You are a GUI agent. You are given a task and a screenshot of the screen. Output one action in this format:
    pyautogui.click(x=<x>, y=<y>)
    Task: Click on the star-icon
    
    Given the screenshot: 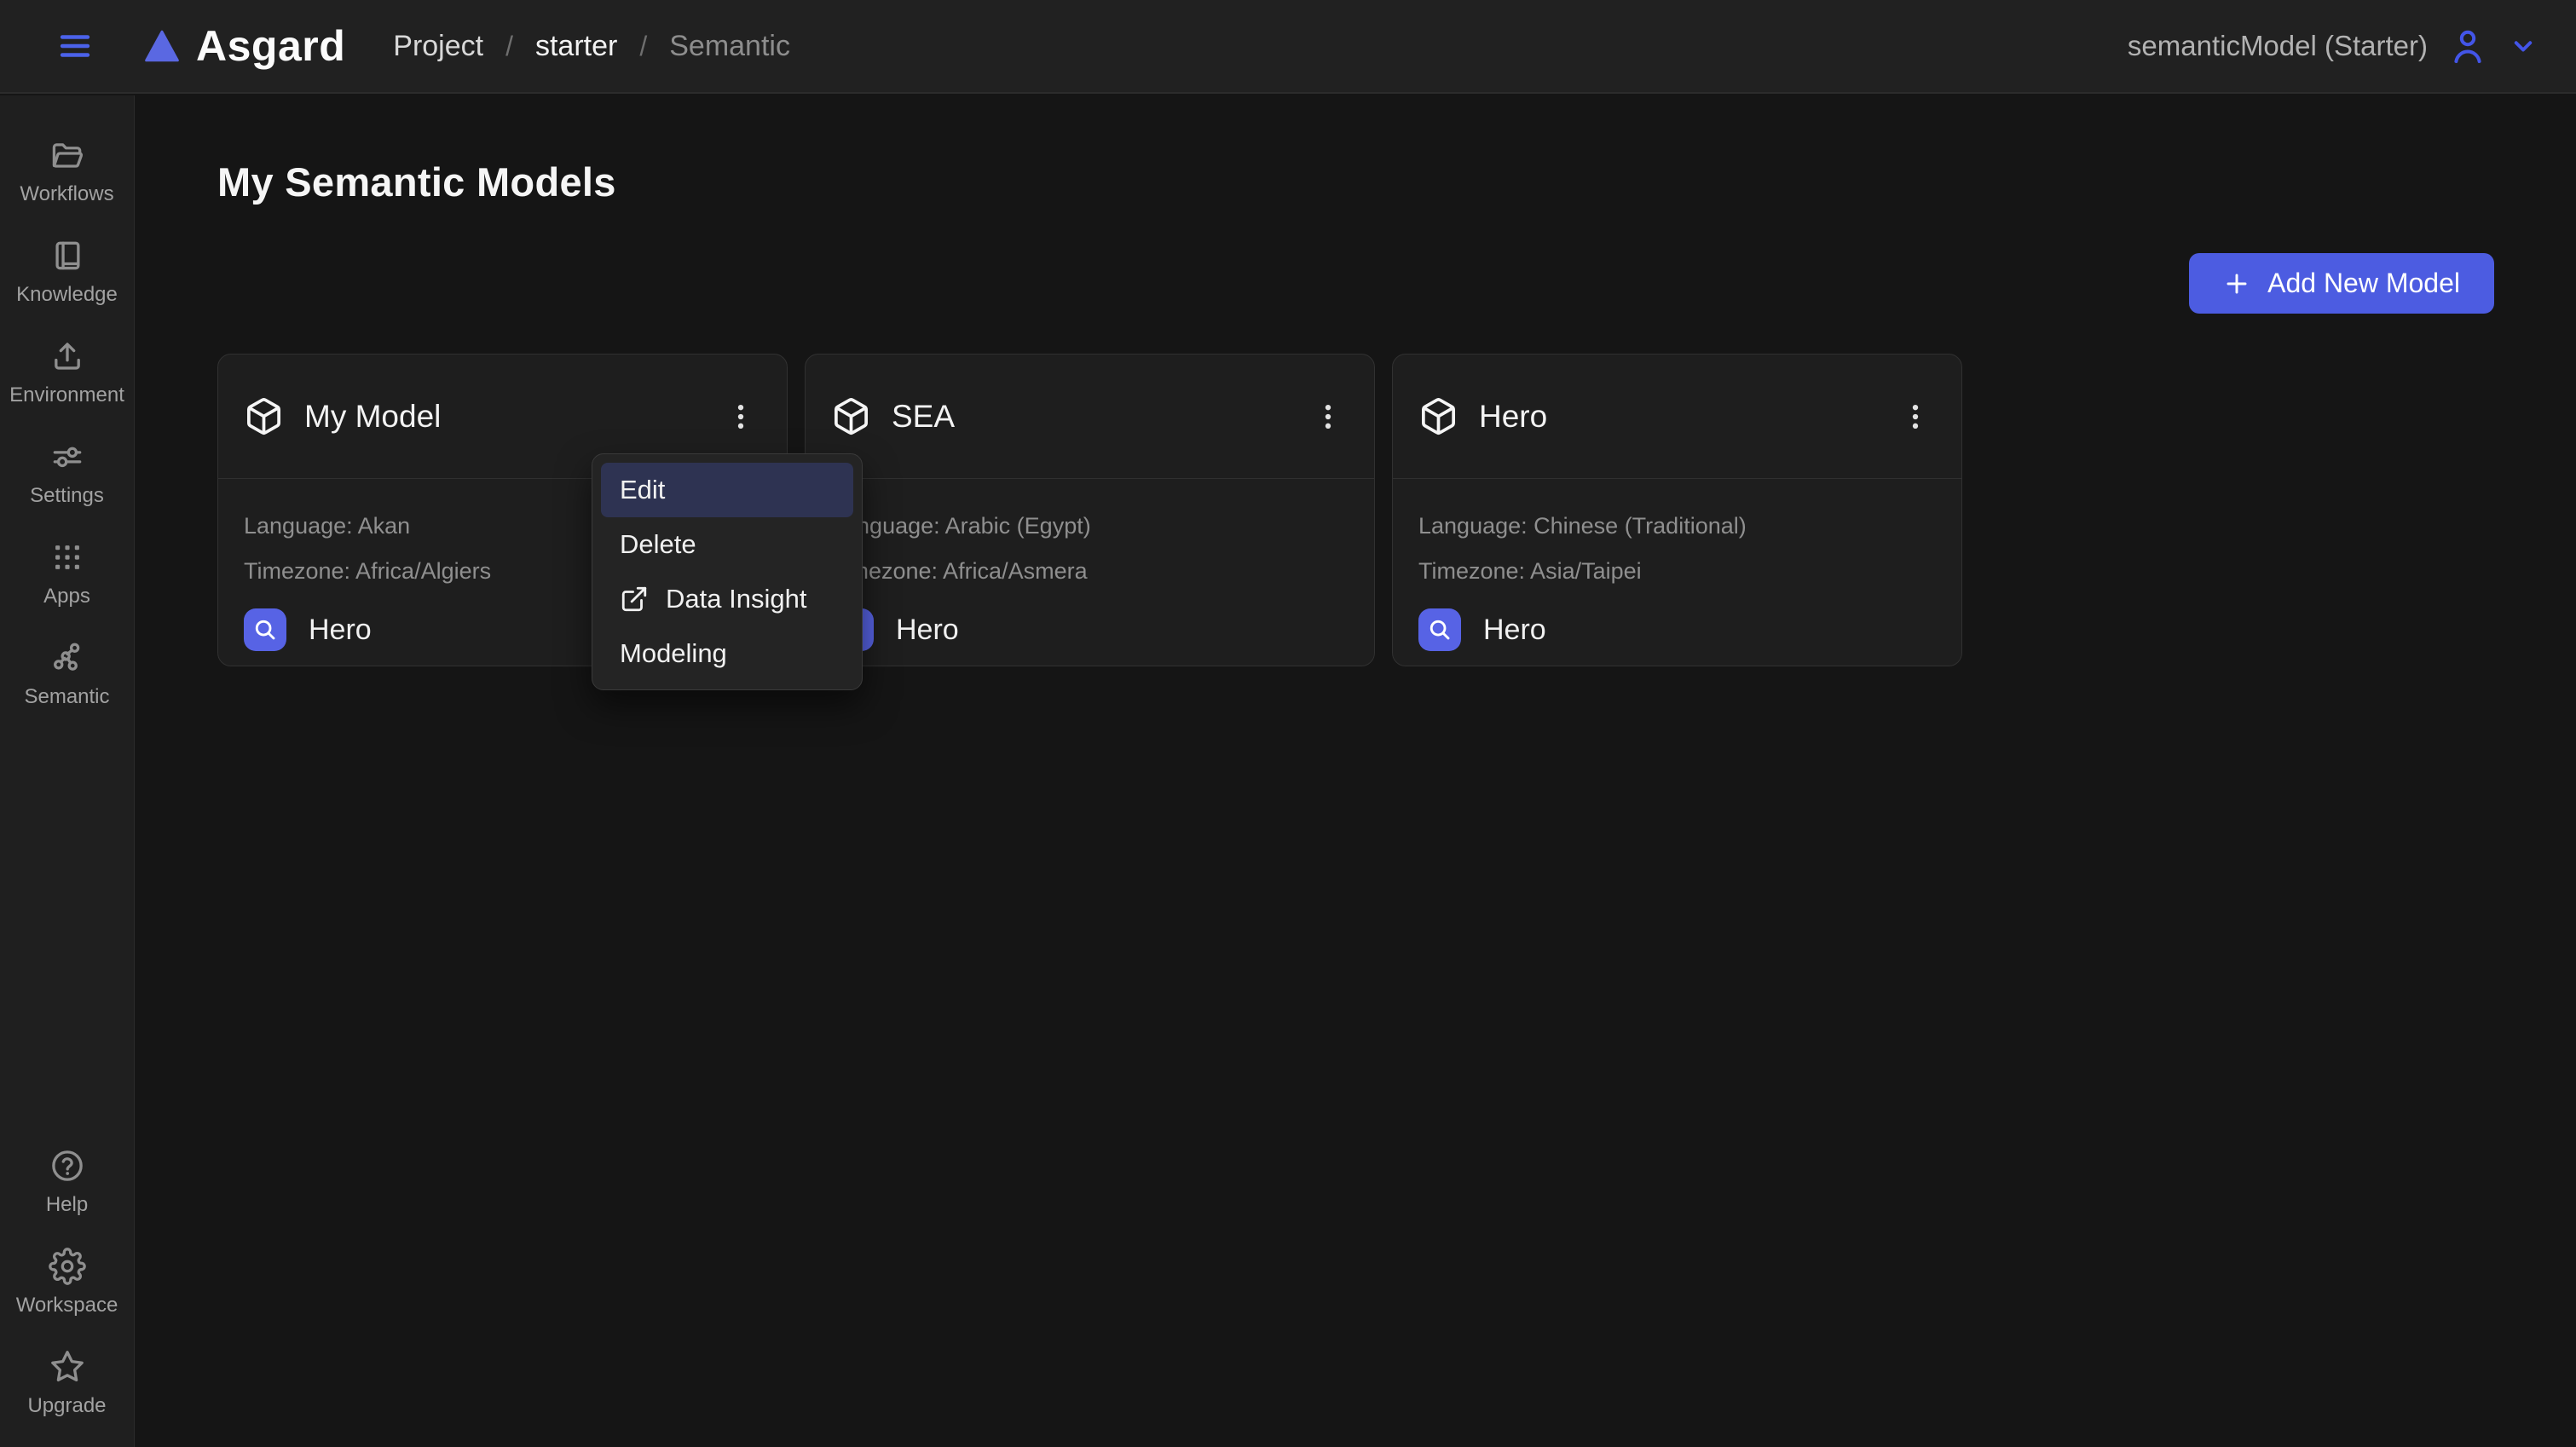 What is the action you would take?
    pyautogui.click(x=67, y=1367)
    